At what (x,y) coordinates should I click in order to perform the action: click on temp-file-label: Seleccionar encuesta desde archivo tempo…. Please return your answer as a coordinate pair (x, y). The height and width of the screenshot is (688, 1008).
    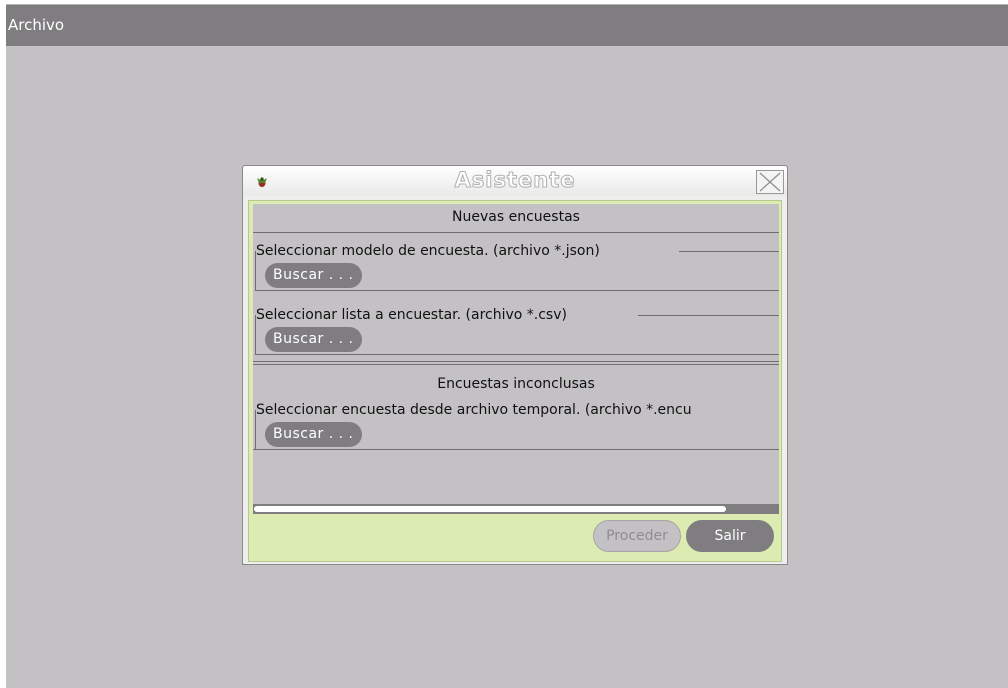
    Looking at the image, I should click on (475, 410).